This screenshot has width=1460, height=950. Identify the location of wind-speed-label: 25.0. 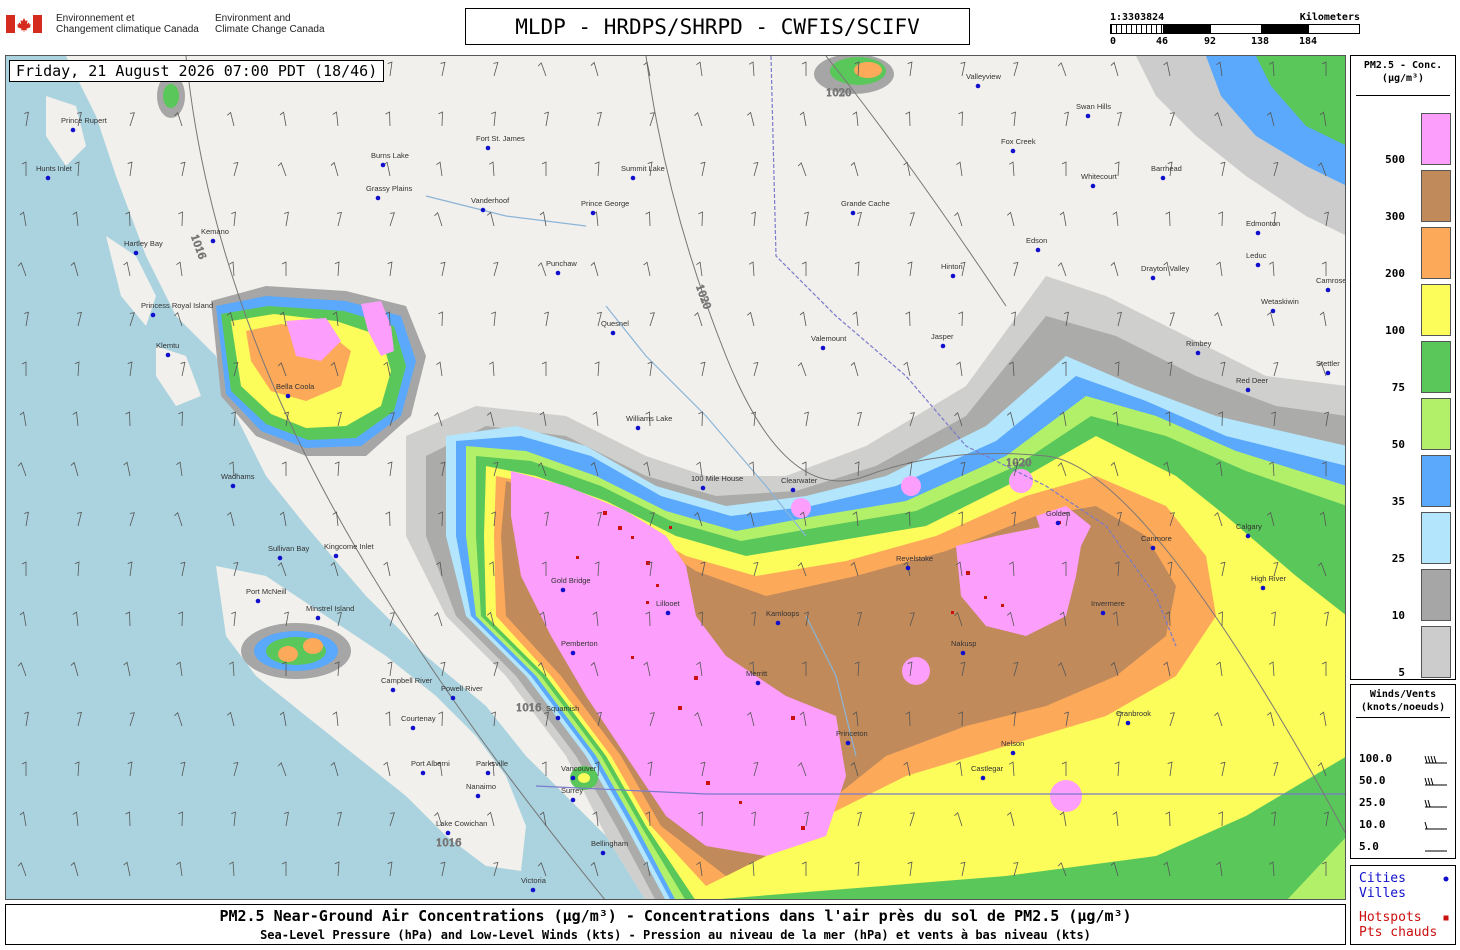
(1372, 802).